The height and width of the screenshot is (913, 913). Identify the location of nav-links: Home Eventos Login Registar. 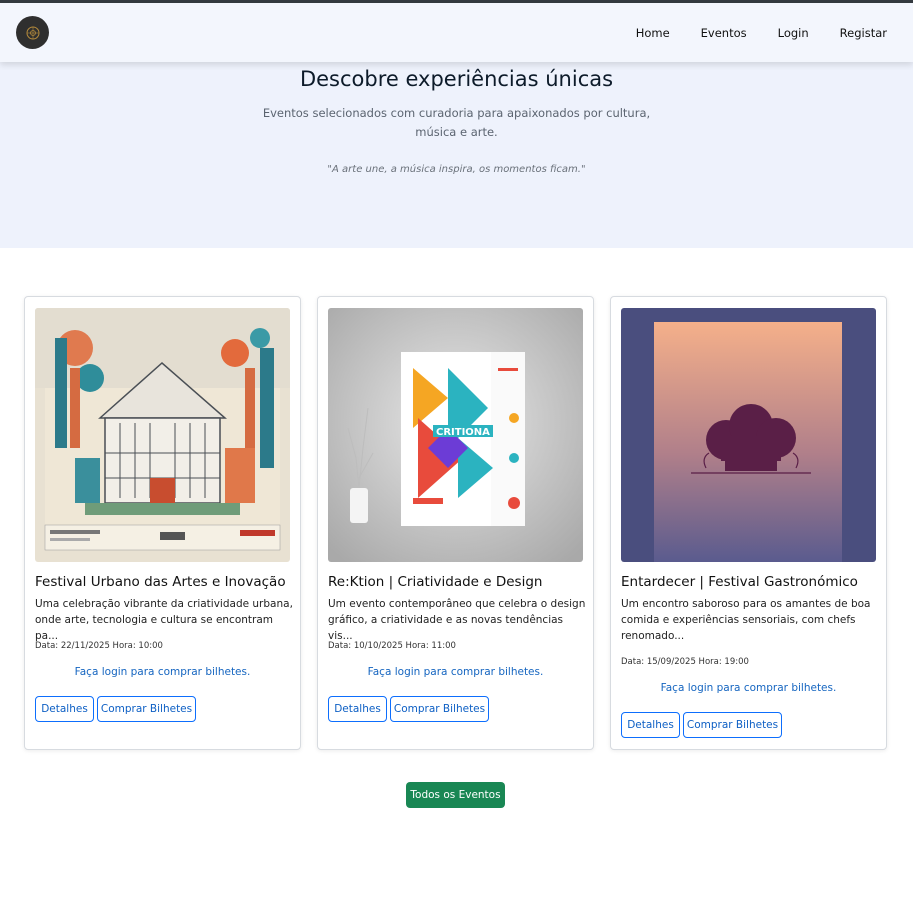
(746, 32).